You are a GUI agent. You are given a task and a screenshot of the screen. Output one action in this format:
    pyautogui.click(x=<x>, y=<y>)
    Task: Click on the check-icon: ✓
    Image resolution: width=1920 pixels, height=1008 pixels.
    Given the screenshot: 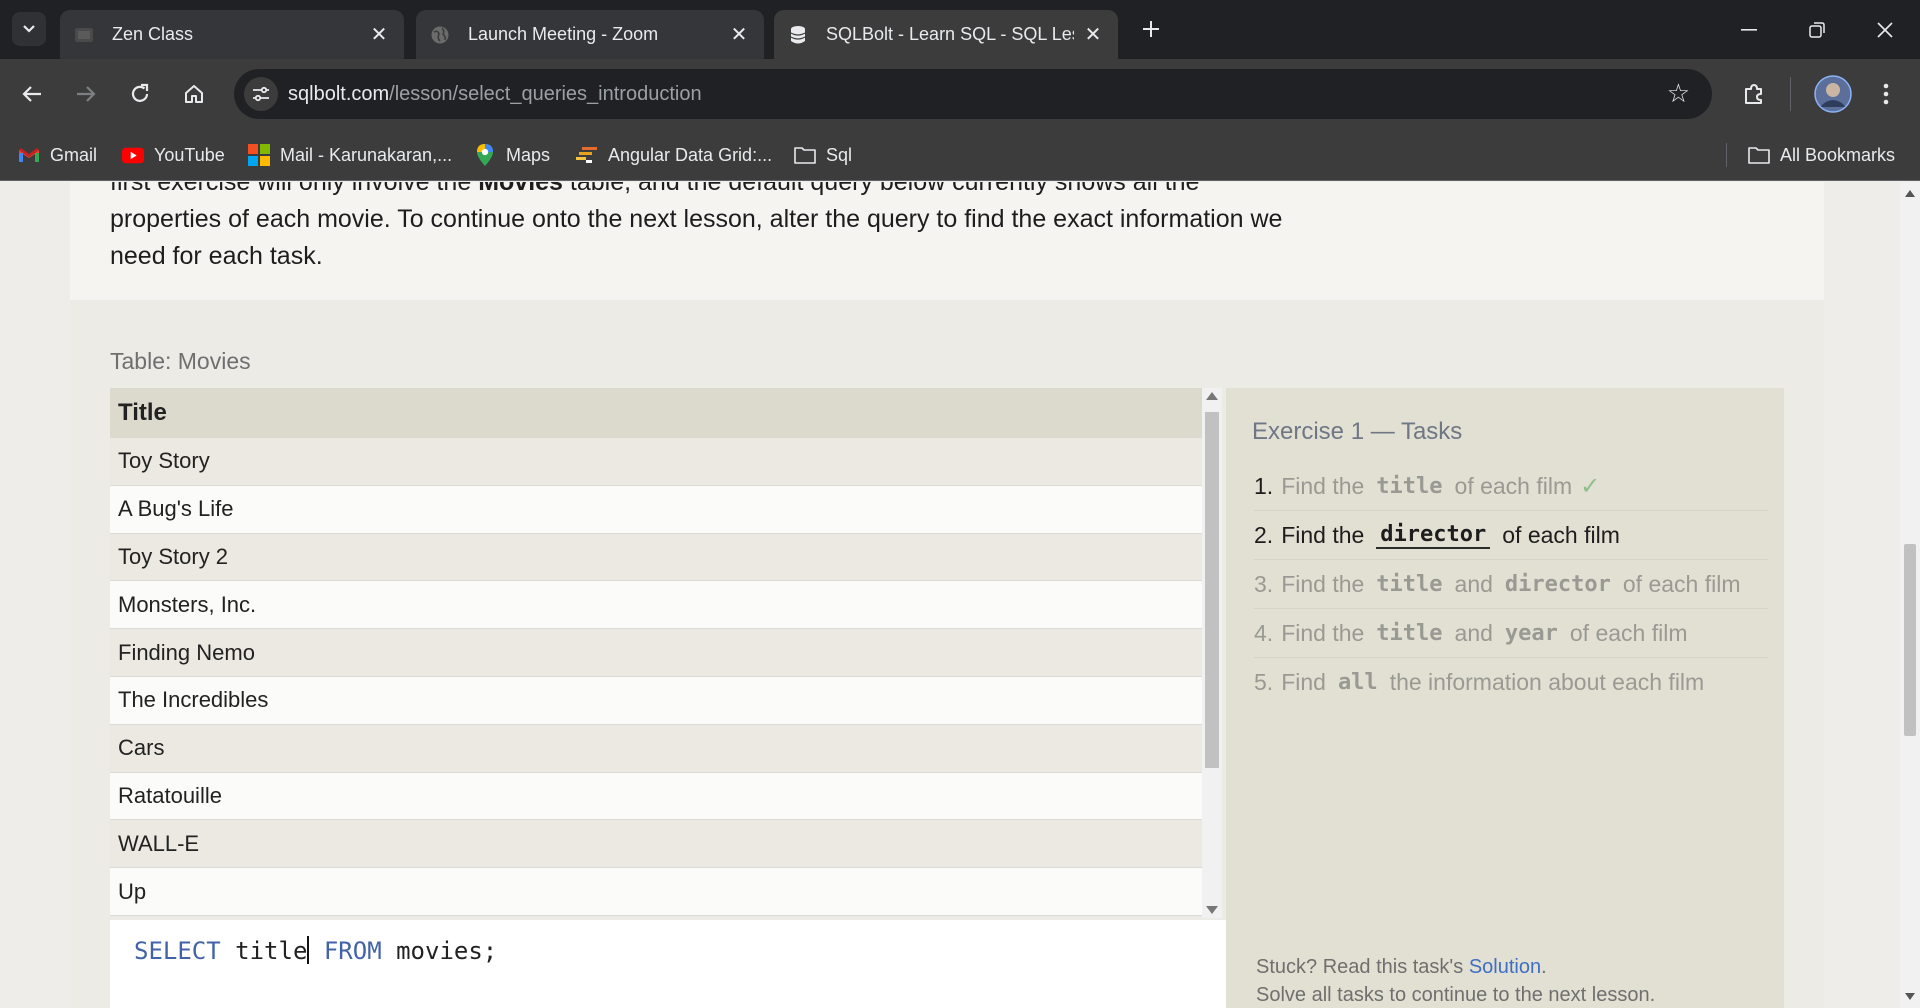 What is the action you would take?
    pyautogui.click(x=1590, y=486)
    